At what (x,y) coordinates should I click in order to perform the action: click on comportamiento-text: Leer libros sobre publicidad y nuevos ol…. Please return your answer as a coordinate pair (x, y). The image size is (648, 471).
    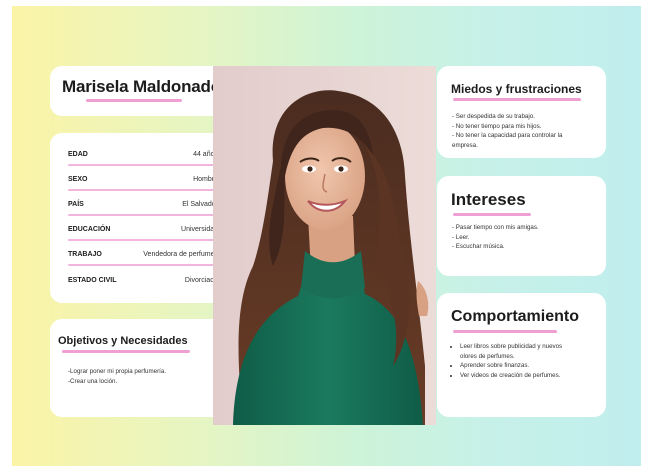
    Looking at the image, I should click on (511, 361).